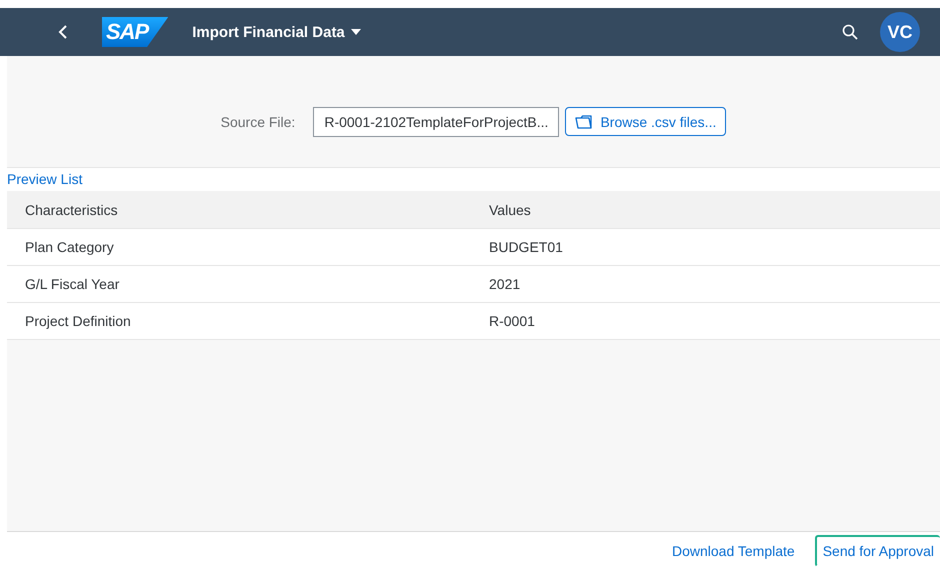 This screenshot has height=570, width=940. What do you see at coordinates (877, 551) in the screenshot?
I see `footer-button: Send for Approval` at bounding box center [877, 551].